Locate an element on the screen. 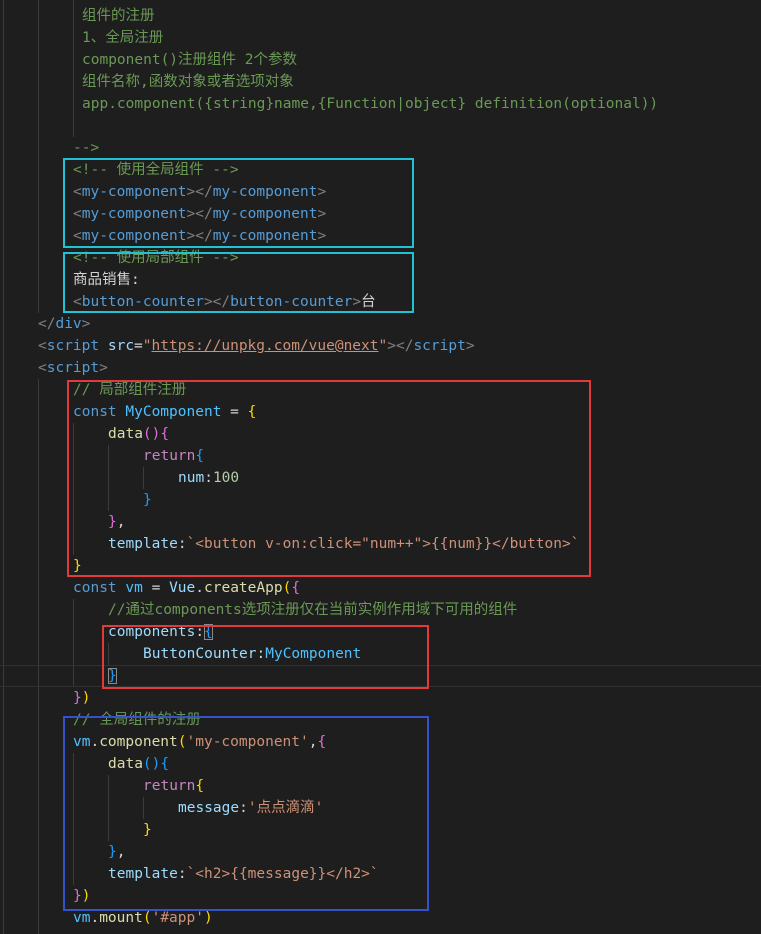 The height and width of the screenshot is (934, 761). tag-name: div is located at coordinates (68, 324).